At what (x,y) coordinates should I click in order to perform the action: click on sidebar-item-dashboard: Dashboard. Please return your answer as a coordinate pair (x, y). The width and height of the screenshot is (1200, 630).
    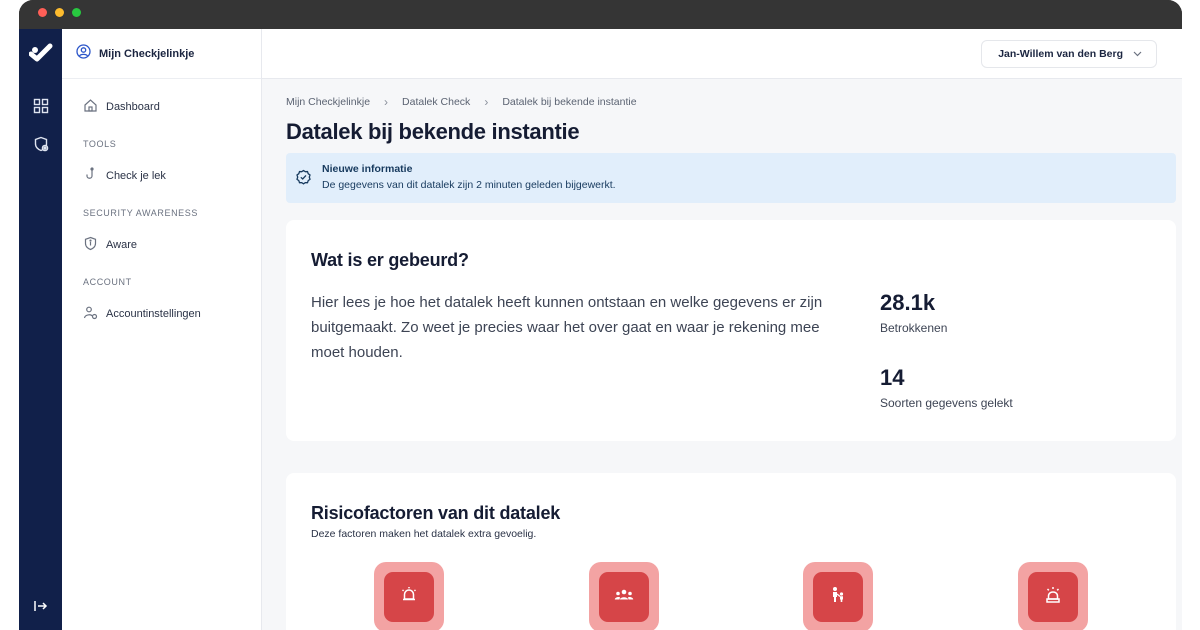
    Looking at the image, I should click on (121, 107).